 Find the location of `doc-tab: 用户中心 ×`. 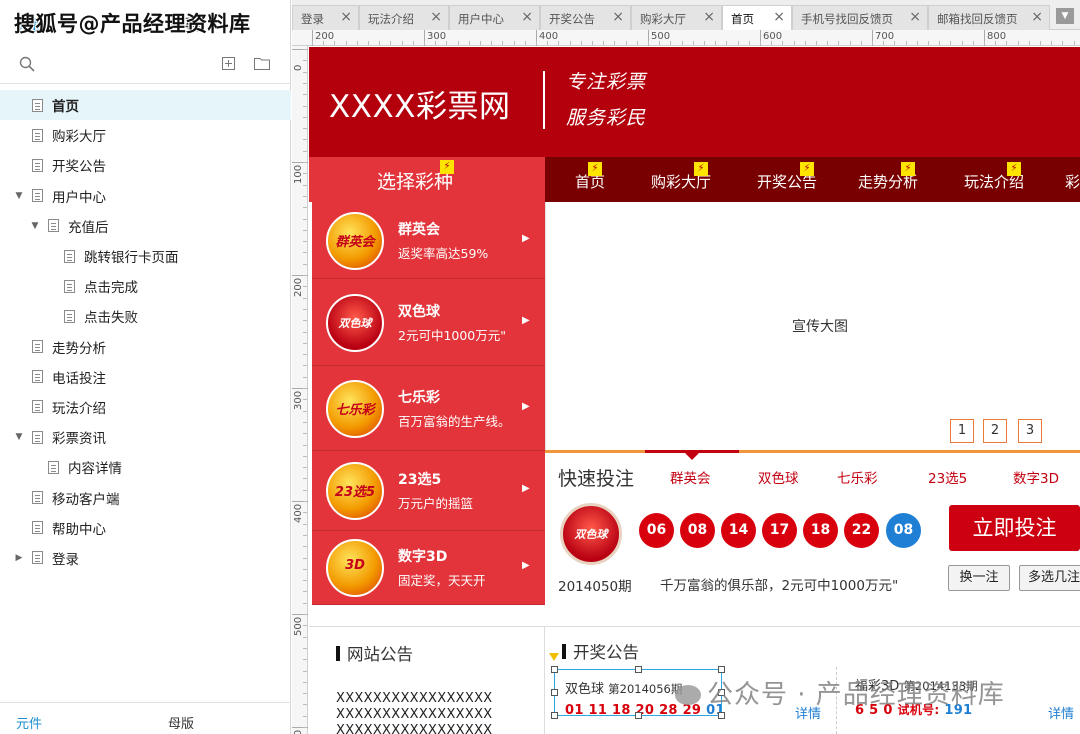

doc-tab: 用户中心 × is located at coordinates (494, 17).